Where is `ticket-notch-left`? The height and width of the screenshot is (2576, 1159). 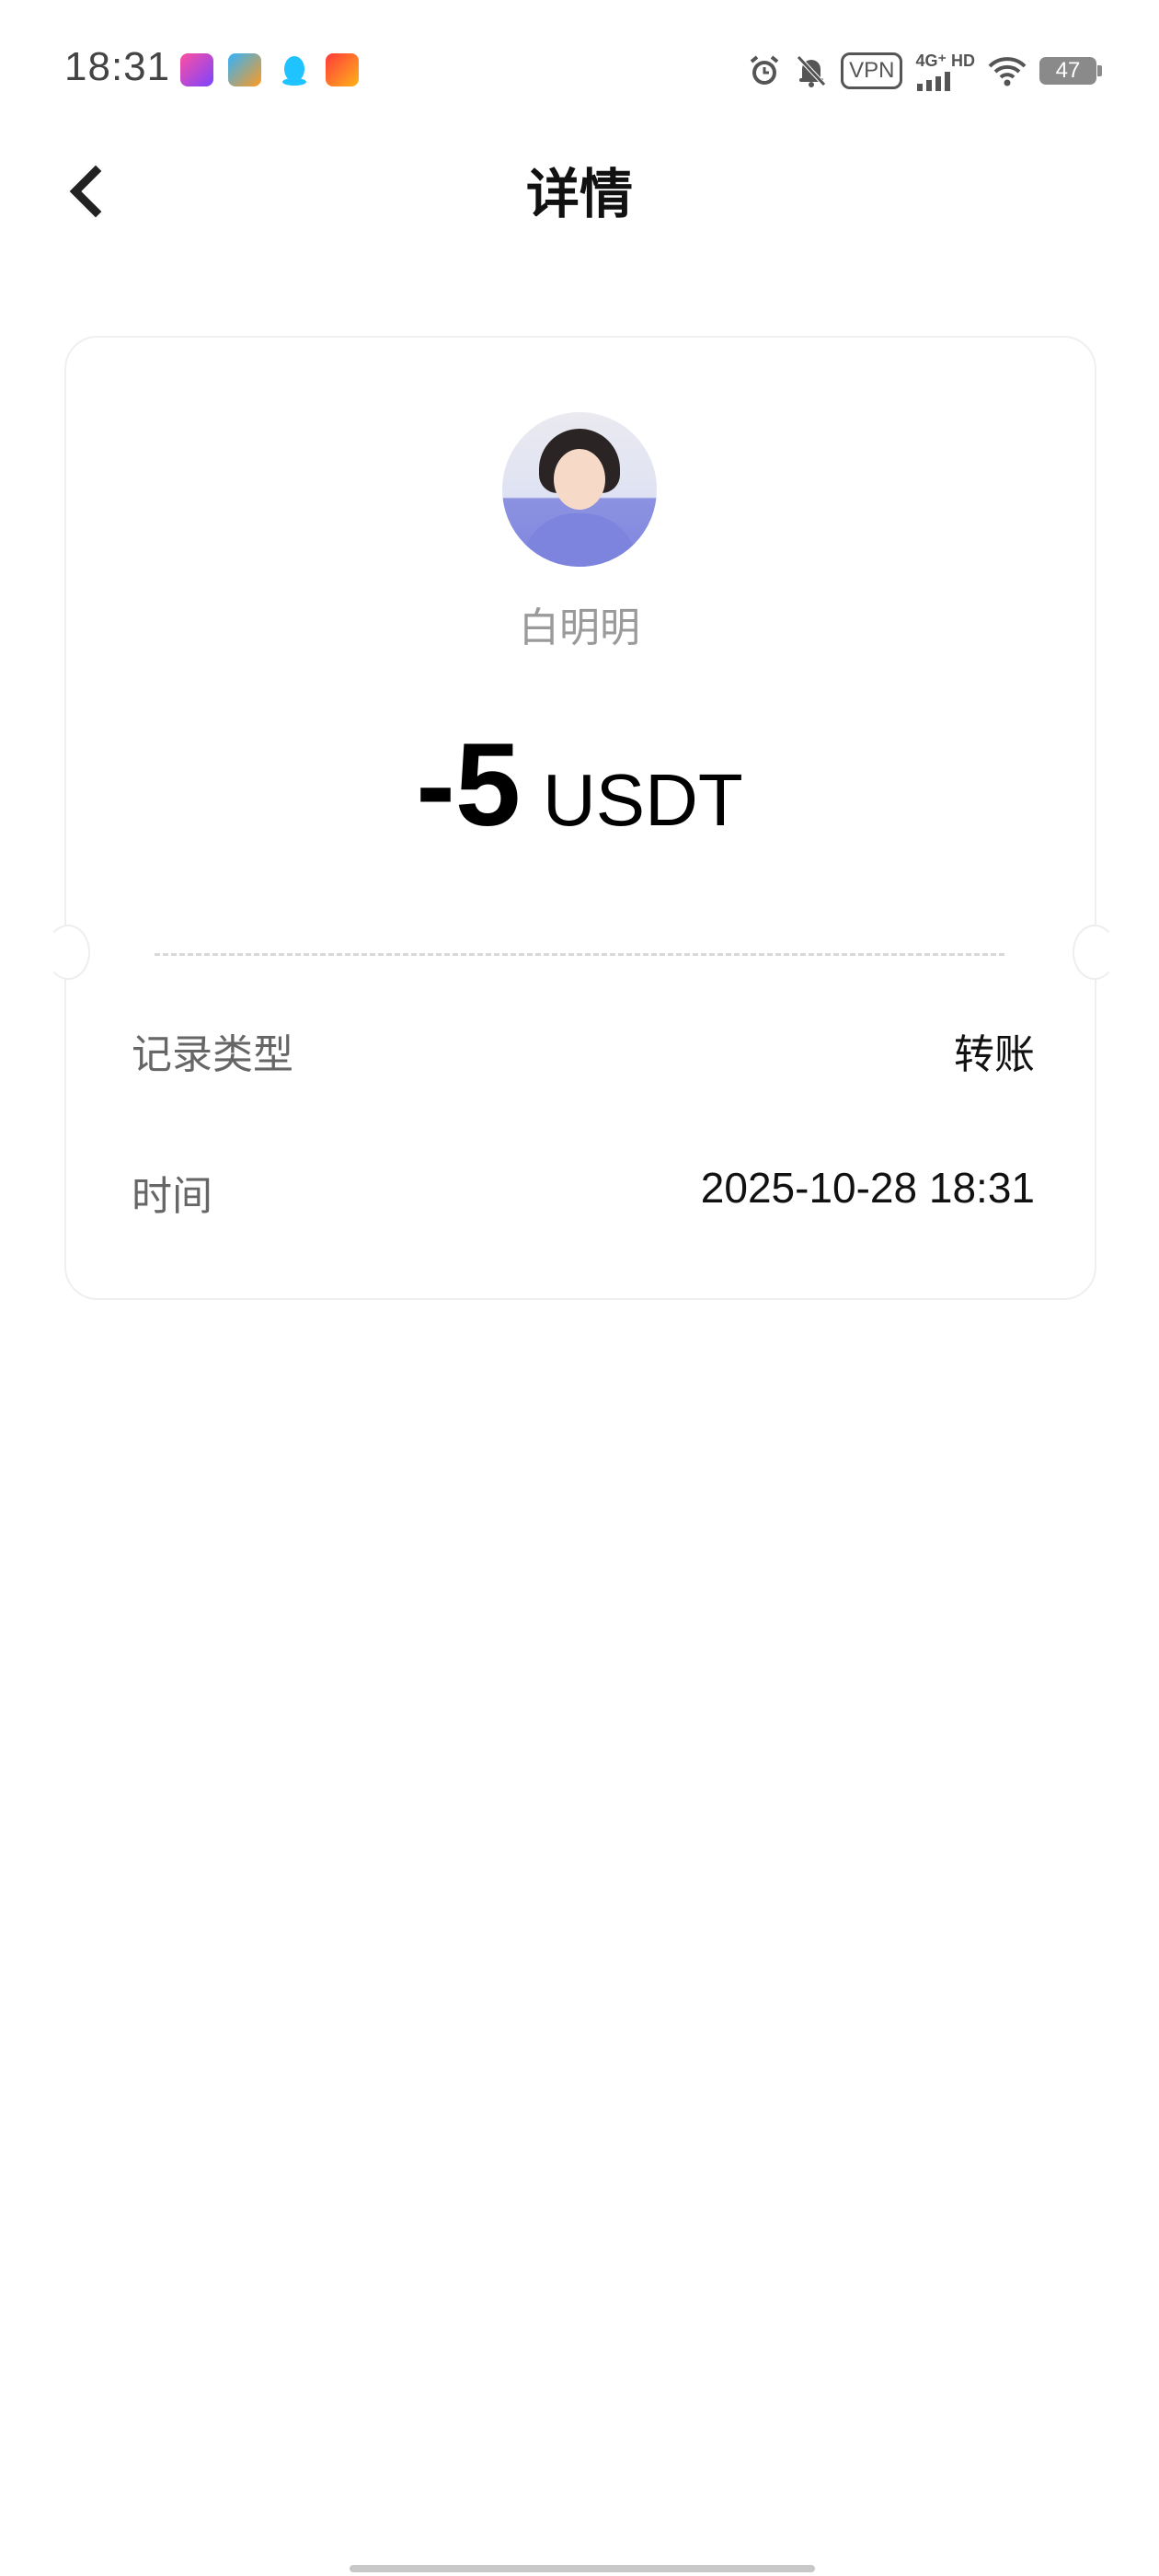 ticket-notch-left is located at coordinates (68, 952).